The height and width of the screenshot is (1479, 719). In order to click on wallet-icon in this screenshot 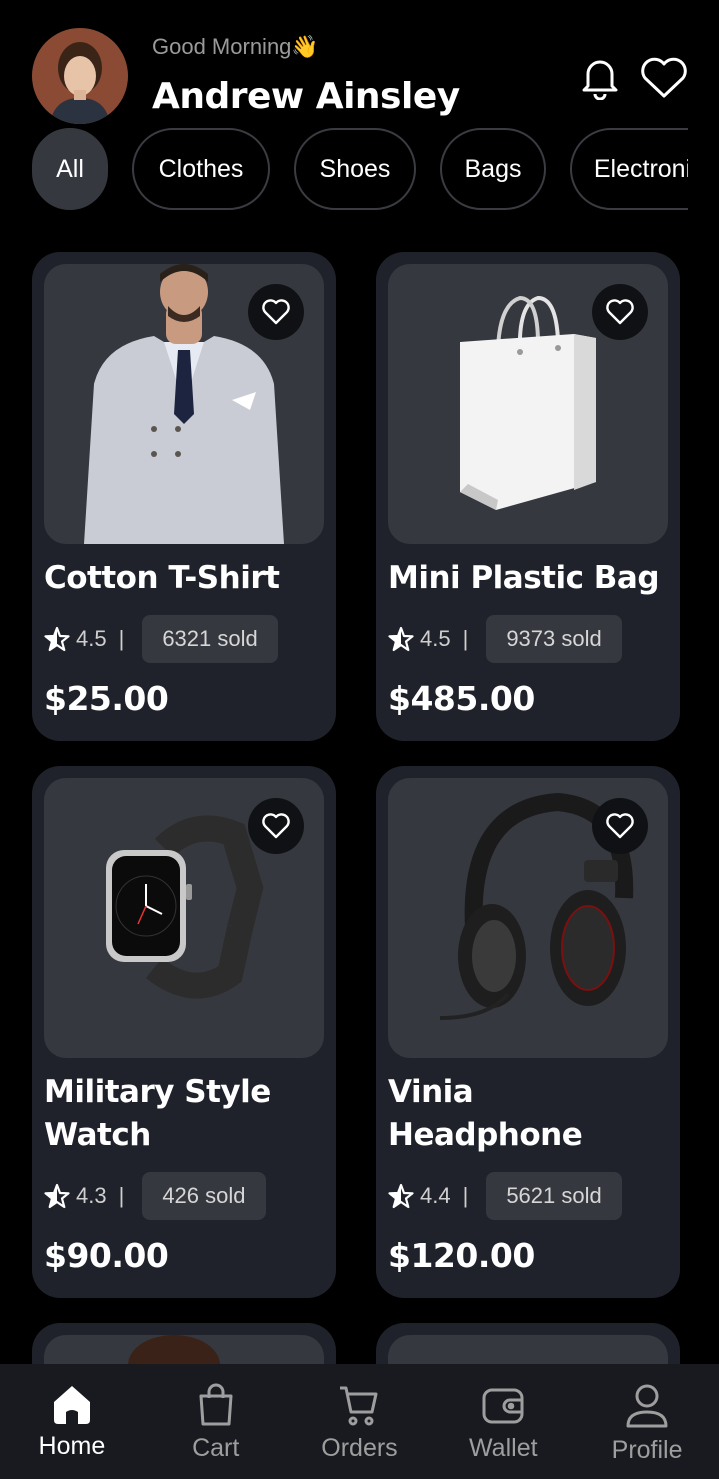, I will do `click(503, 1406)`.